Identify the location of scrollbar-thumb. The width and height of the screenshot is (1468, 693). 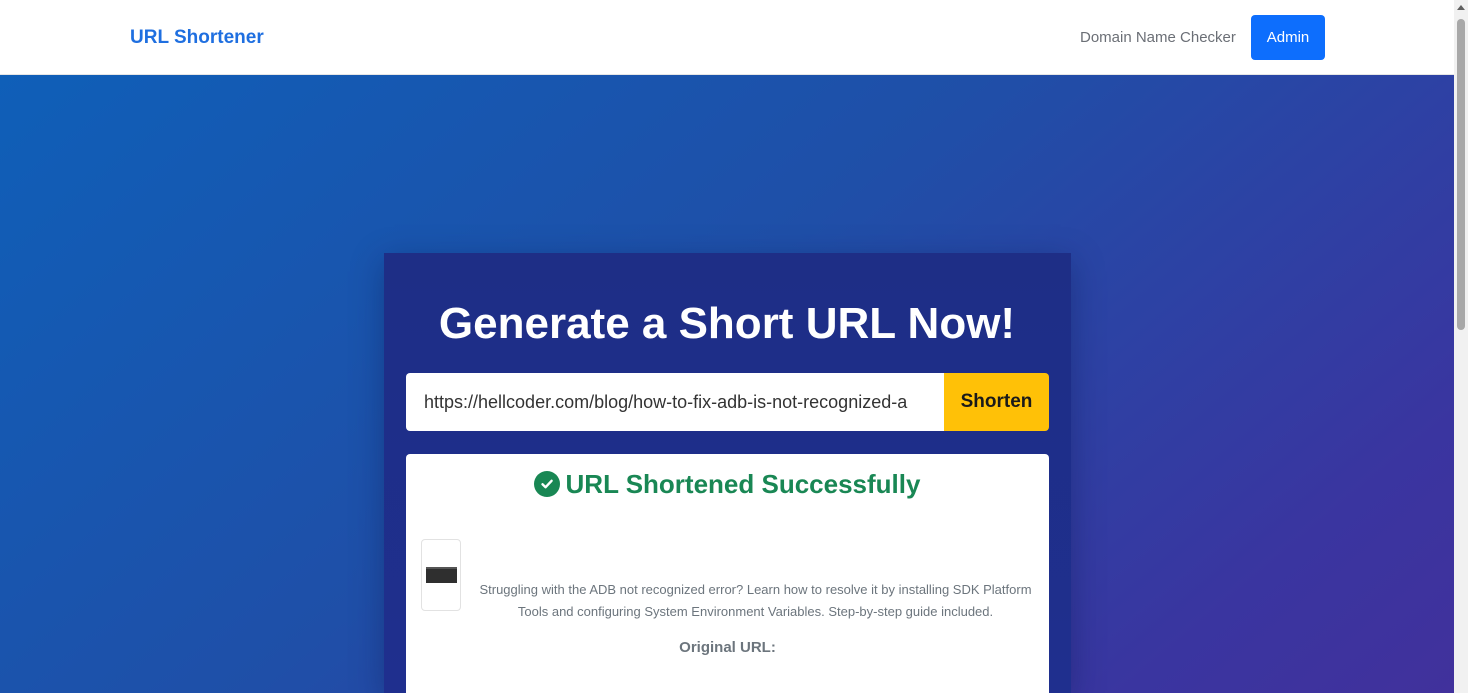
(1461, 174).